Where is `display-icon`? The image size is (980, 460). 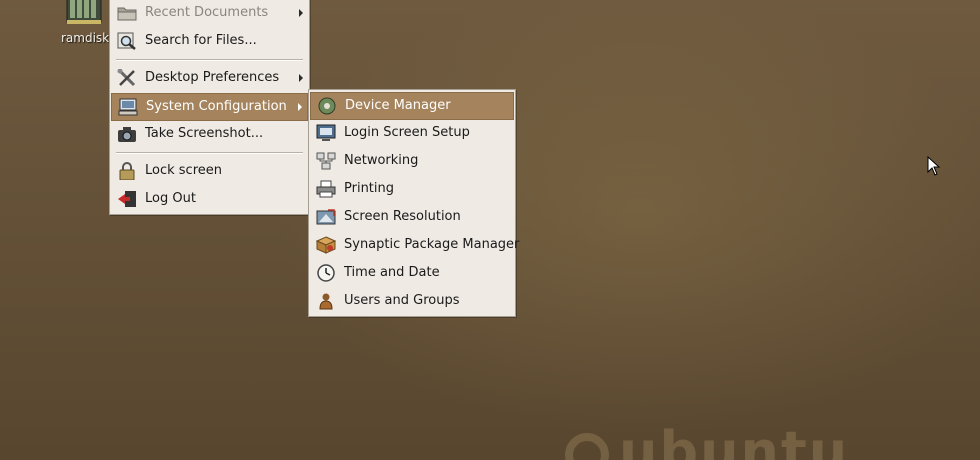 display-icon is located at coordinates (326, 217).